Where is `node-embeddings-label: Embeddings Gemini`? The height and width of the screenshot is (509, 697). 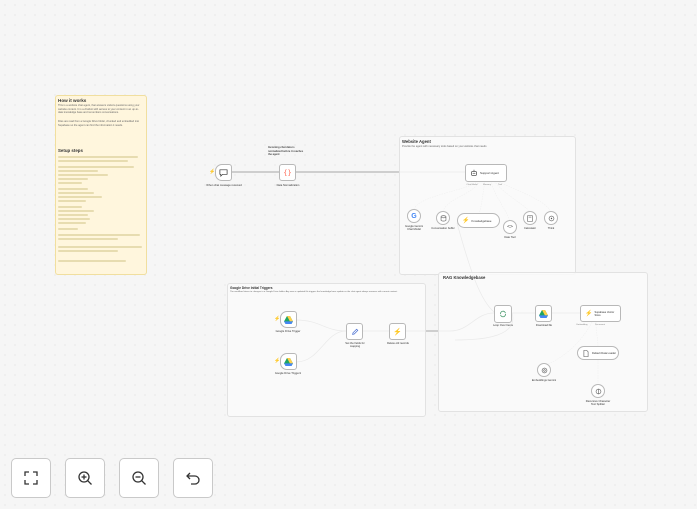
node-embeddings-label: Embeddings Gemini is located at coordinates (544, 380).